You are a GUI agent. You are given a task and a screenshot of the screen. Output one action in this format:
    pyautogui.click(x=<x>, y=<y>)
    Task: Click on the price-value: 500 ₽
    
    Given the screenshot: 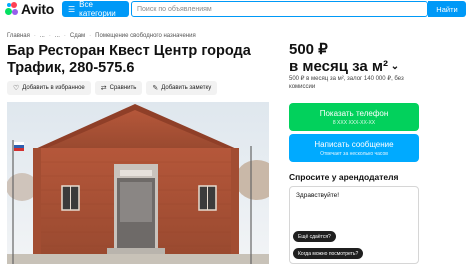 What is the action you would take?
    pyautogui.click(x=308, y=49)
    